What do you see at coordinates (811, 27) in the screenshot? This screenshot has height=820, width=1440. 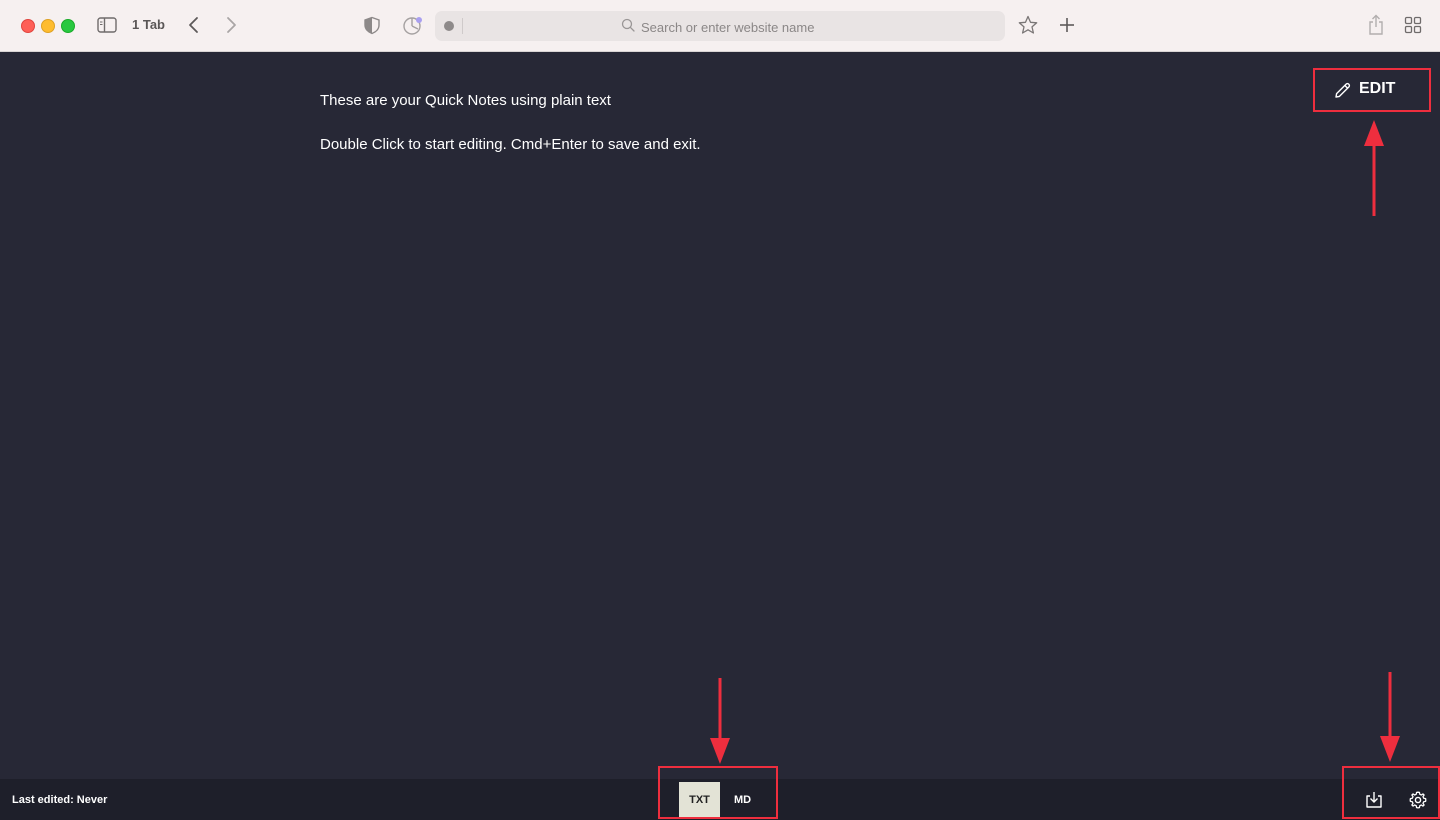 I see `address-input` at bounding box center [811, 27].